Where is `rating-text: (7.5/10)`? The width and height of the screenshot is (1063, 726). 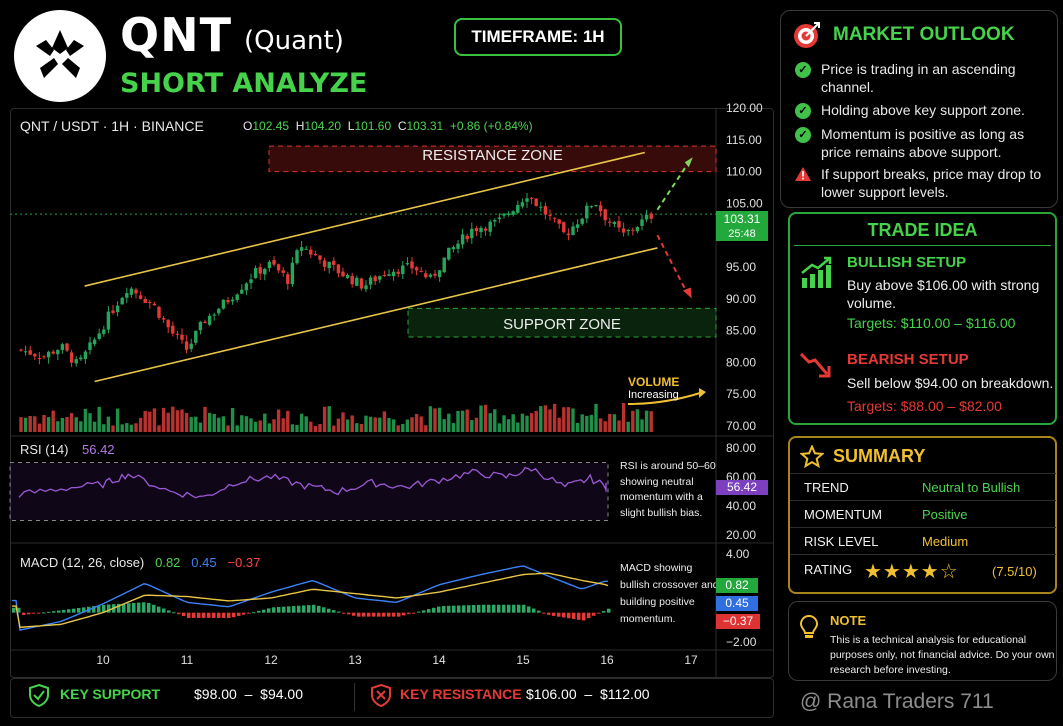 rating-text: (7.5/10) is located at coordinates (1014, 571).